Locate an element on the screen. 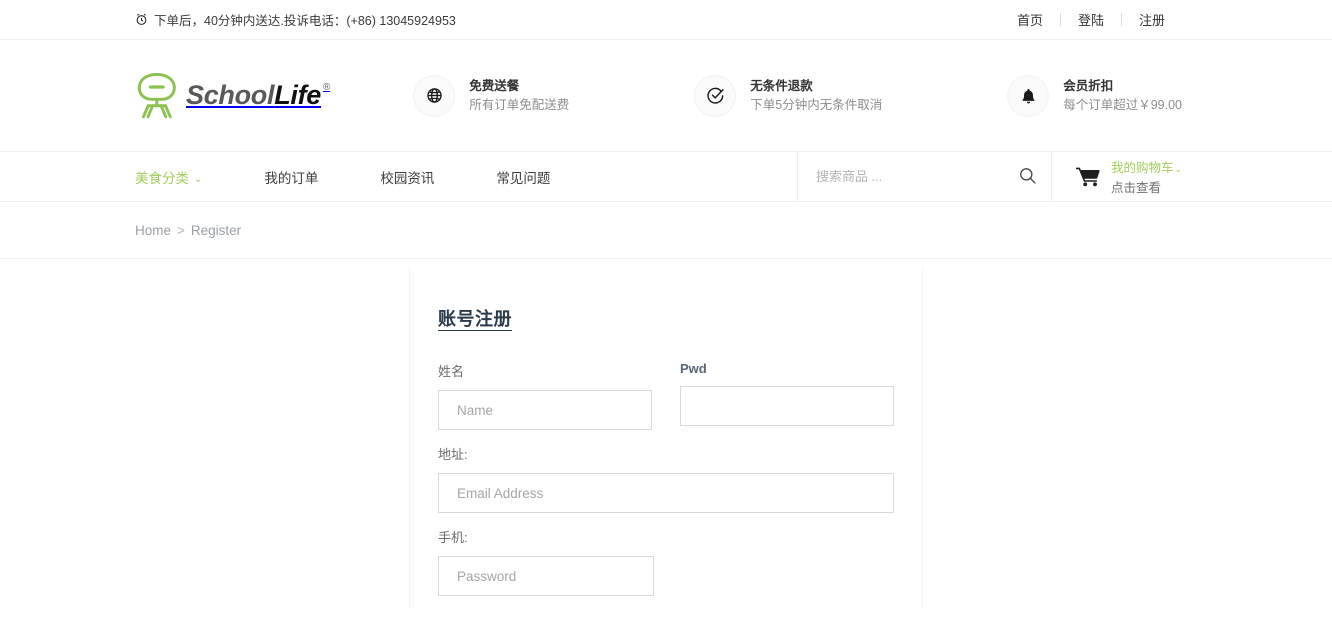  feature-refund: 无条件退款 下单5分钟内无条件取消 is located at coordinates (788, 95).